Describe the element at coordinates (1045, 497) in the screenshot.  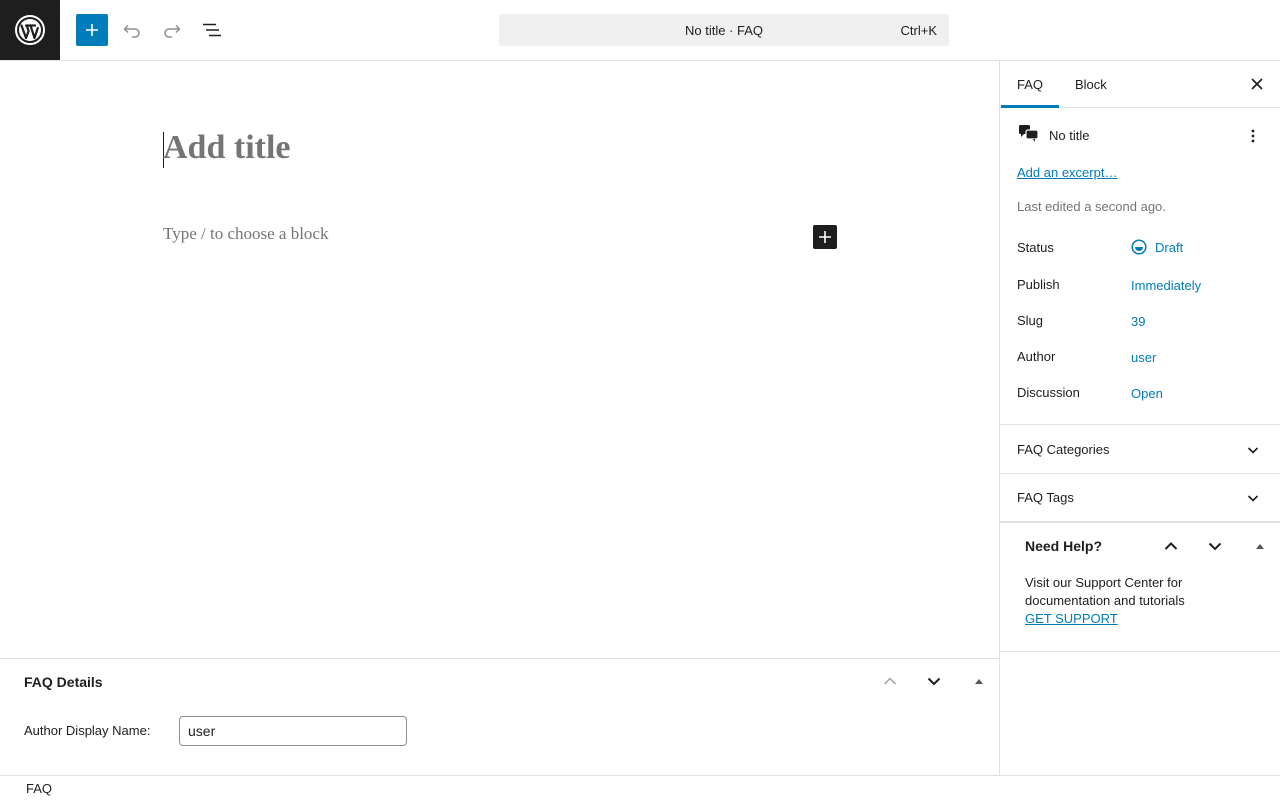
I see `panel-title: FAQ Tags` at that location.